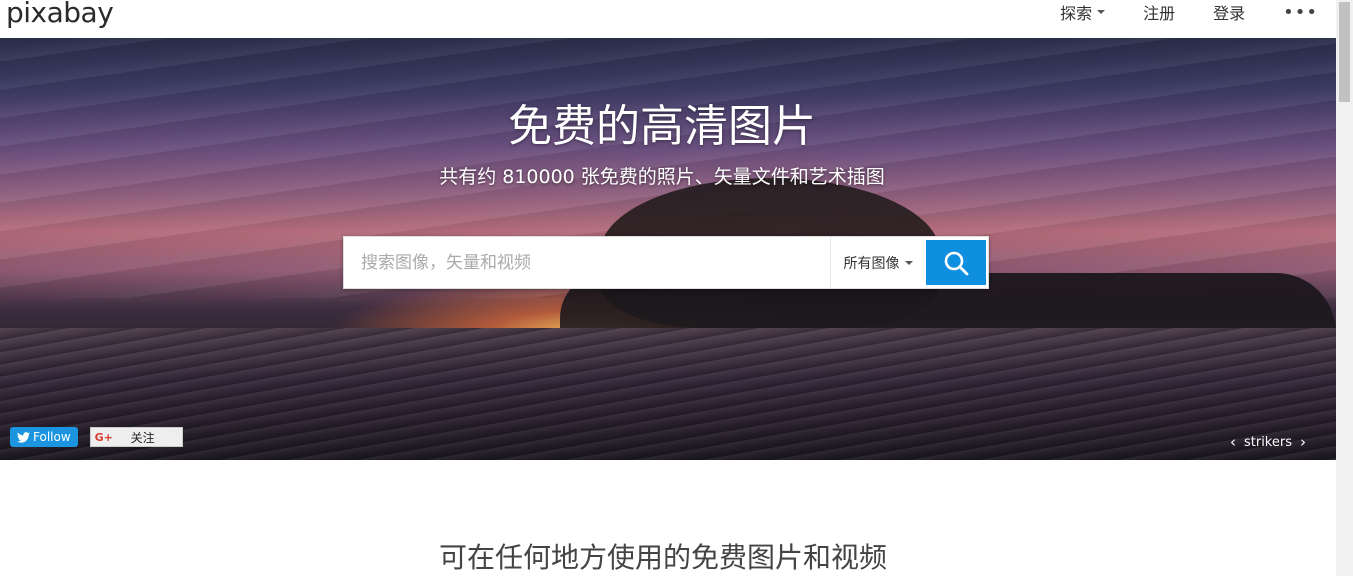 The image size is (1353, 576). Describe the element at coordinates (52, 437) in the screenshot. I see `twitter-follow-label: Follow` at that location.